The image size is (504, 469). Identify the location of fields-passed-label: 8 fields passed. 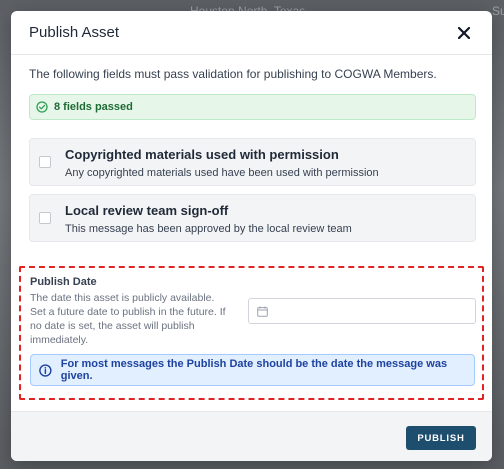
(93, 107).